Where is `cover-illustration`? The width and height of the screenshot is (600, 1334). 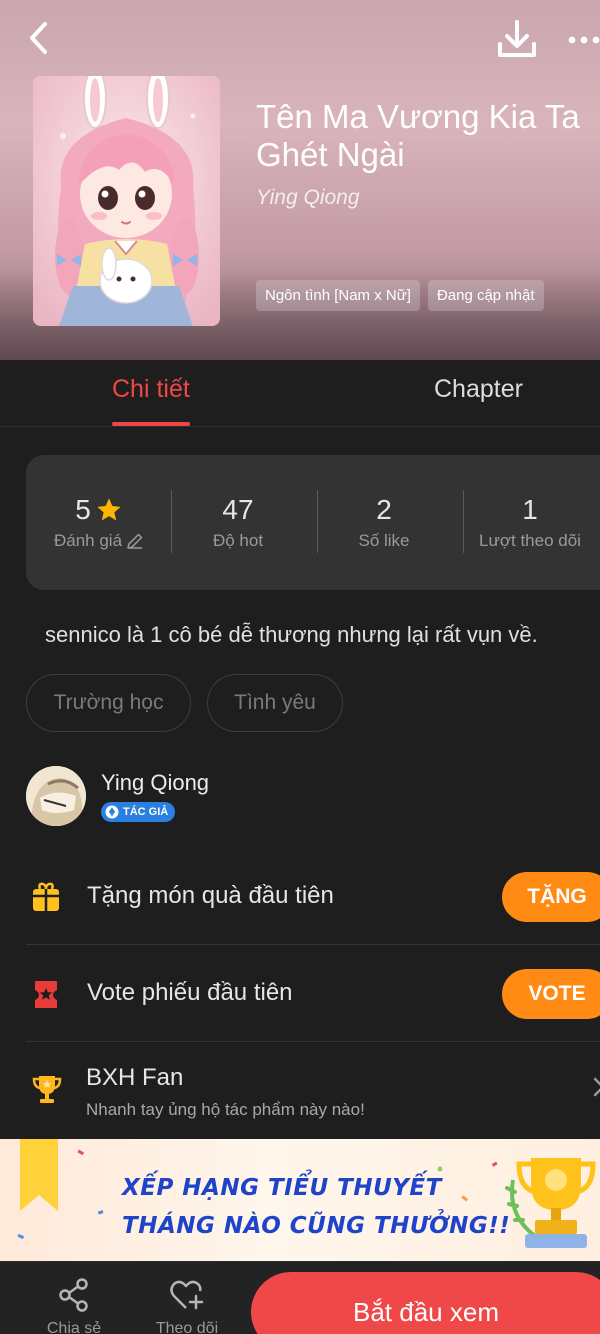
cover-illustration is located at coordinates (126, 201).